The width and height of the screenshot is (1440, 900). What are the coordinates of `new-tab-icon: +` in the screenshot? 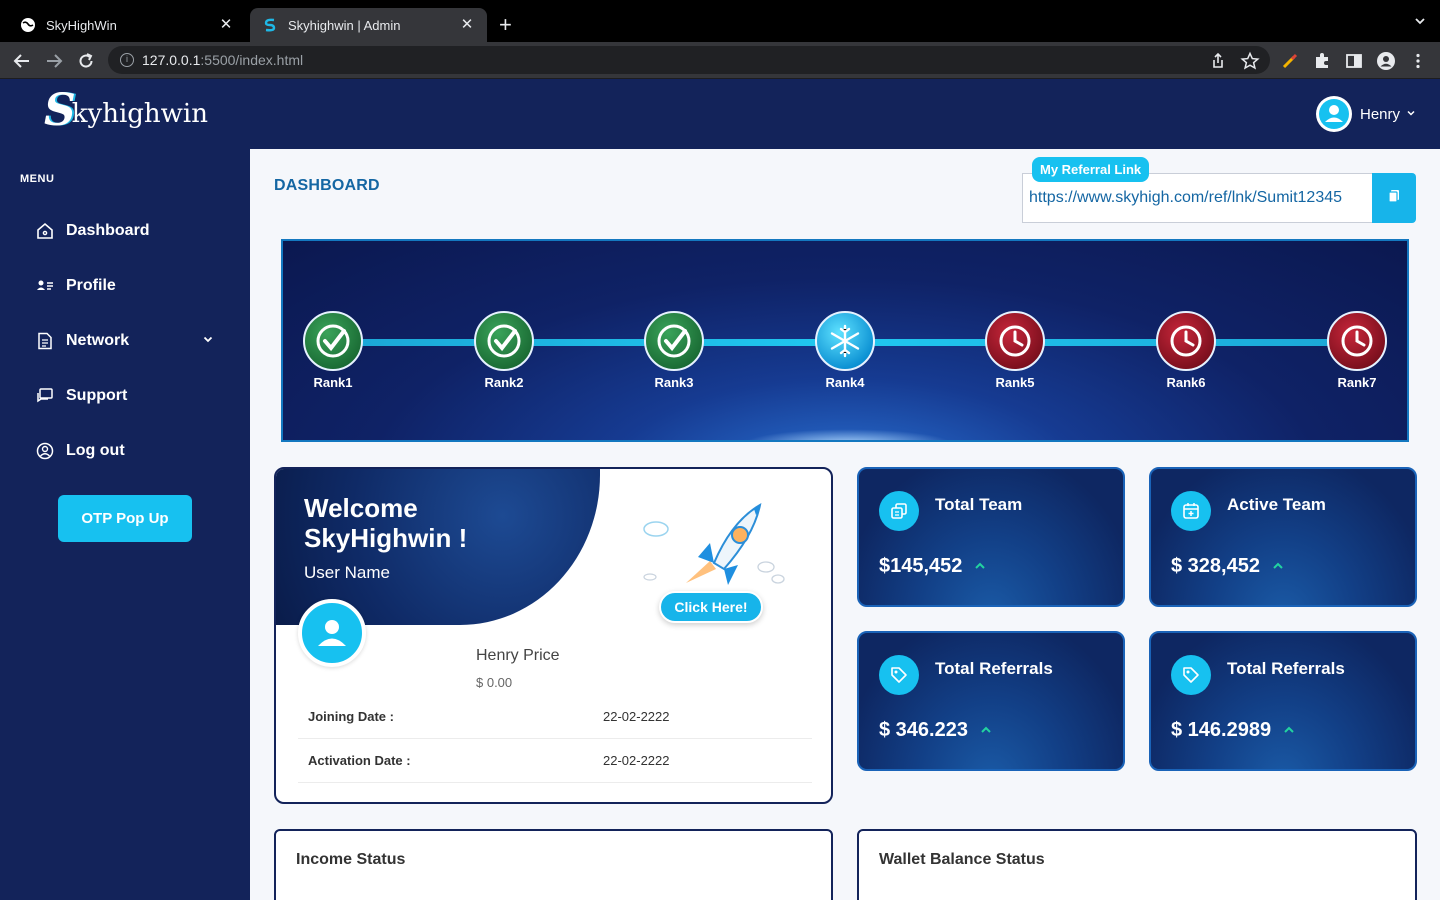 It's located at (505, 25).